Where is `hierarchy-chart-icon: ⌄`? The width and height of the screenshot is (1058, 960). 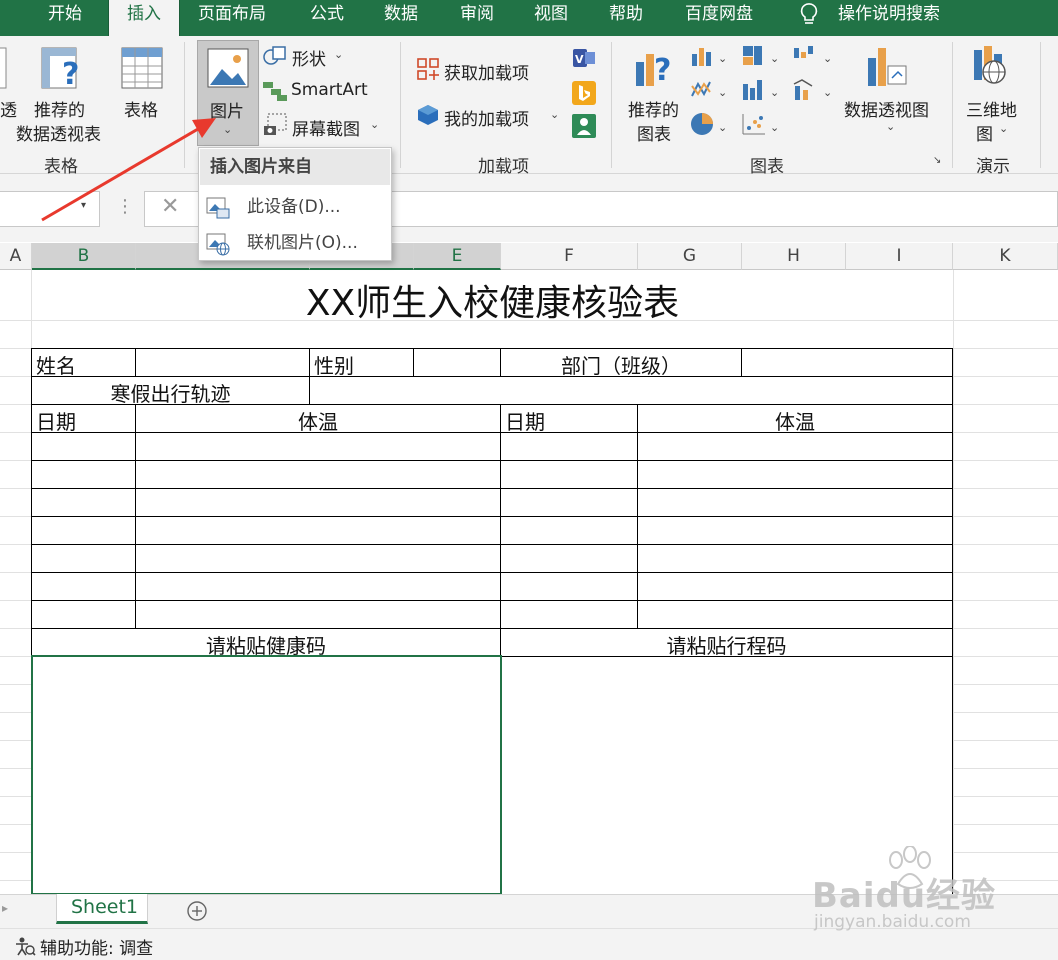
hierarchy-chart-icon: ⌄ is located at coordinates (761, 56).